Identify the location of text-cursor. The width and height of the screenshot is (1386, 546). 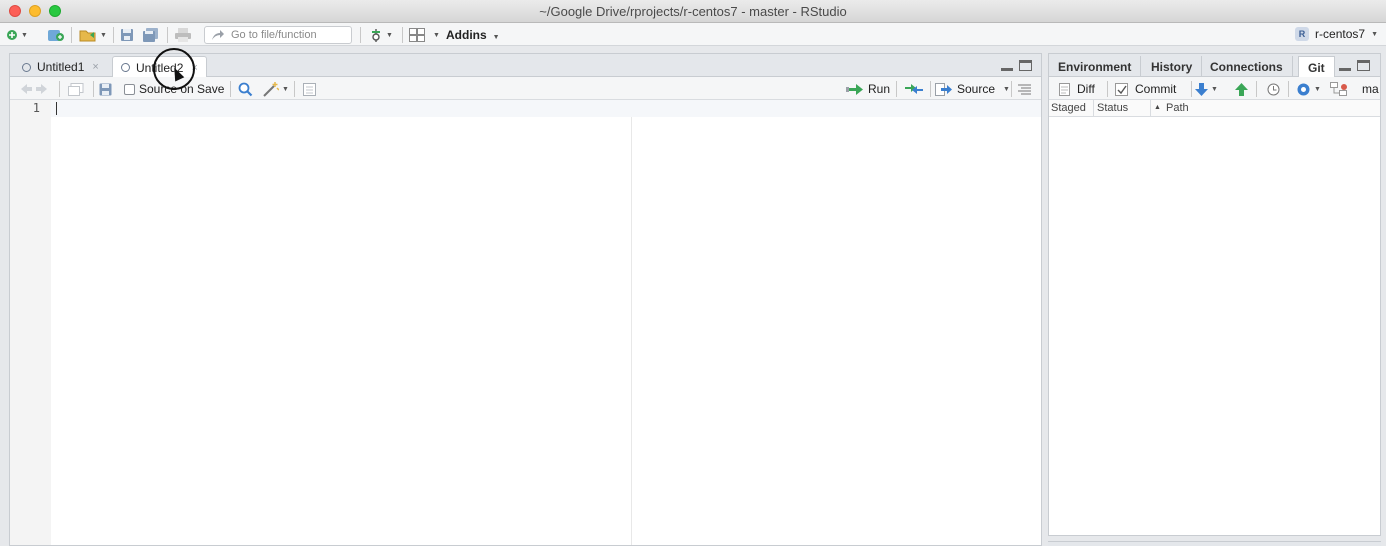
(56, 108).